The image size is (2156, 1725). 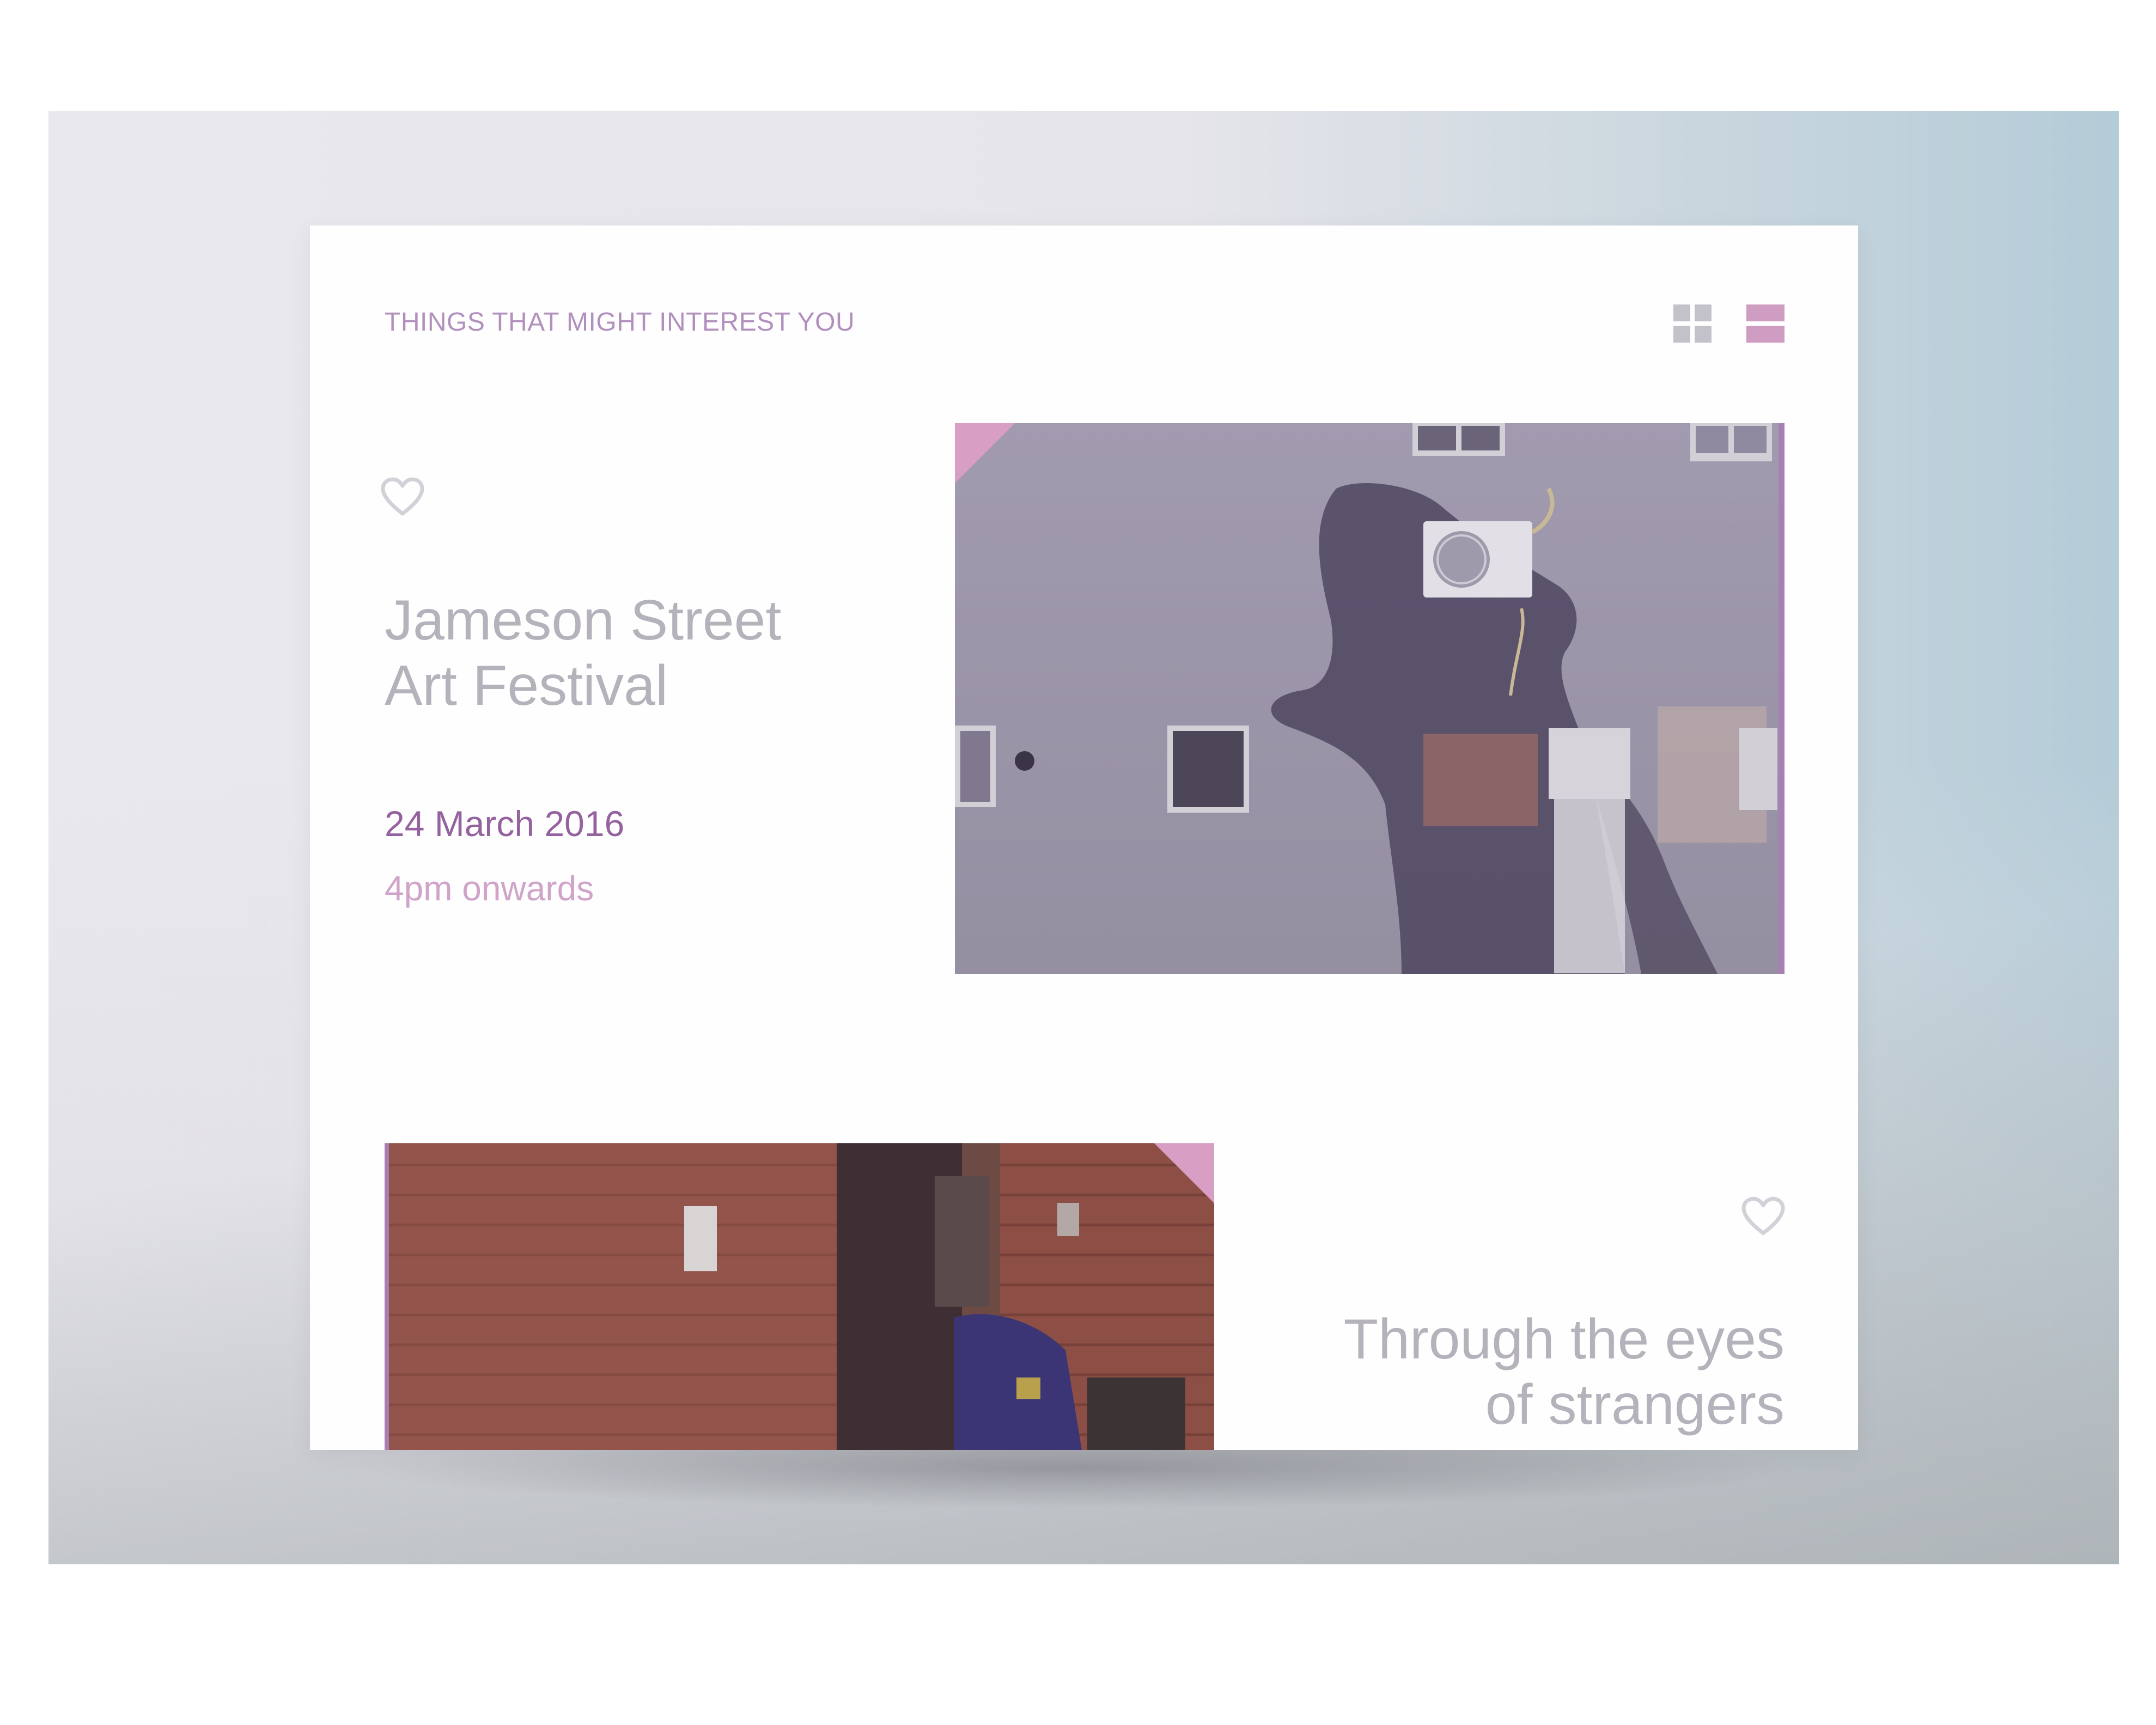 I want to click on event-title: Through the eyes of strangers, so click(x=1564, y=1372).